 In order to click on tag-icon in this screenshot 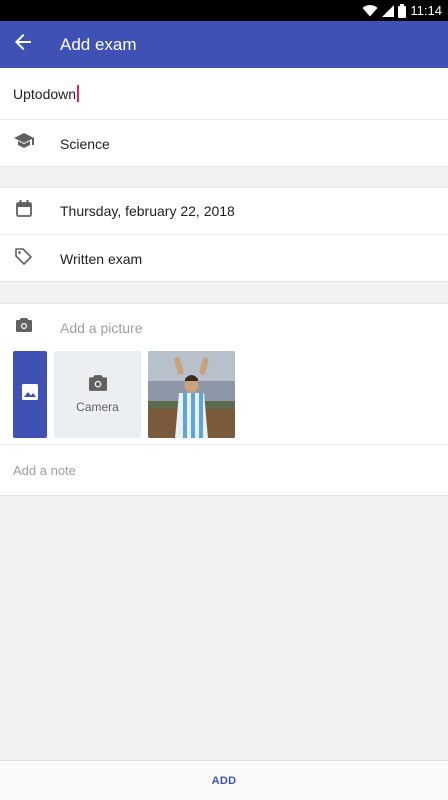, I will do `click(23, 258)`.